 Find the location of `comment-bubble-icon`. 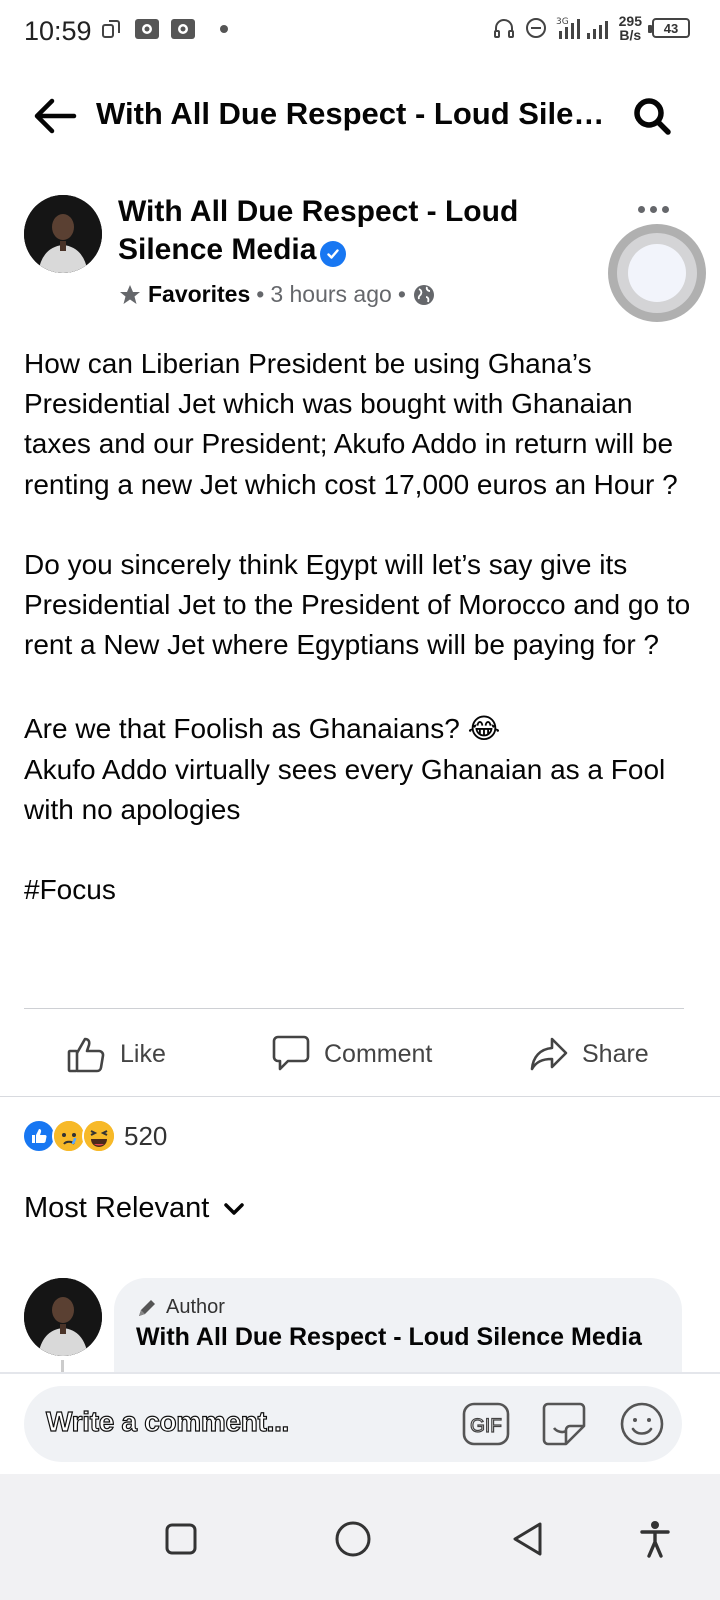

comment-bubble-icon is located at coordinates (291, 1053).